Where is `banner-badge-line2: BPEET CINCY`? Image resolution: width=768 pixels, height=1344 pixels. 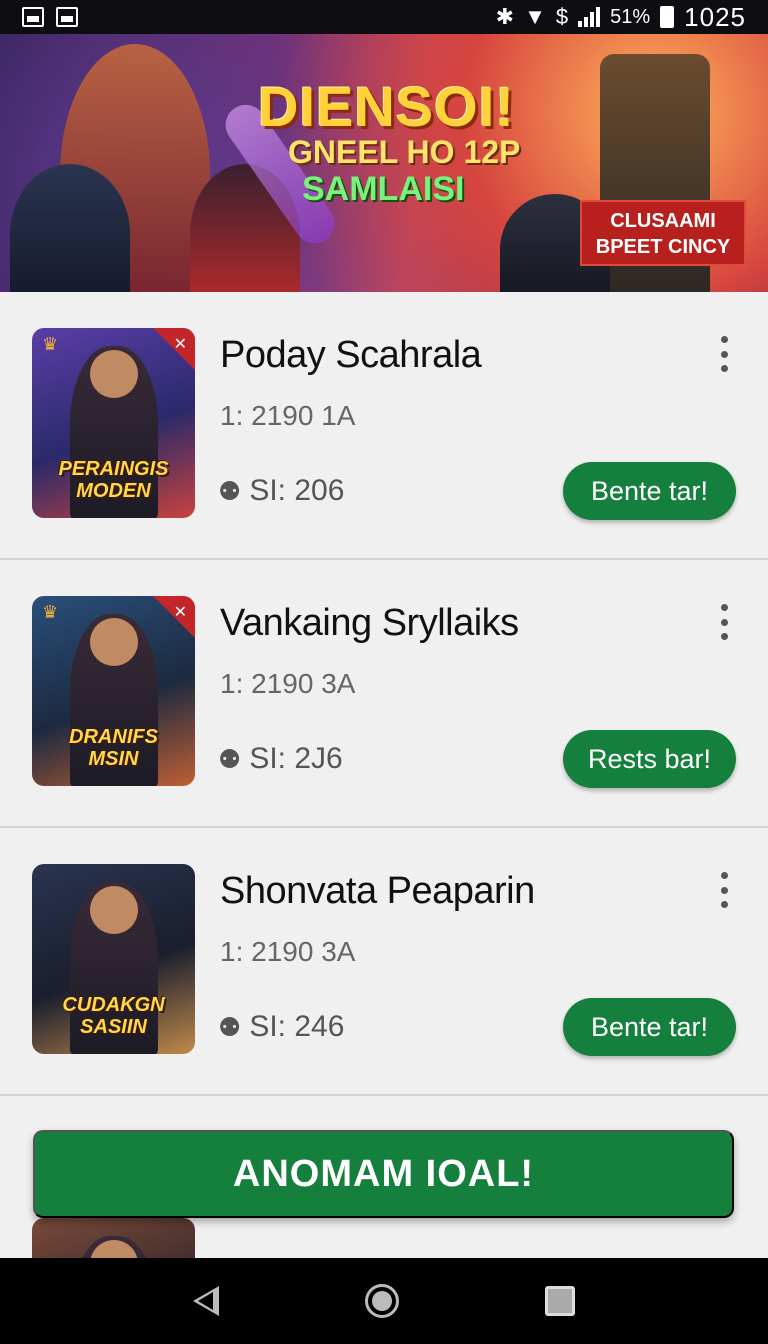 banner-badge-line2: BPEET CINCY is located at coordinates (663, 247).